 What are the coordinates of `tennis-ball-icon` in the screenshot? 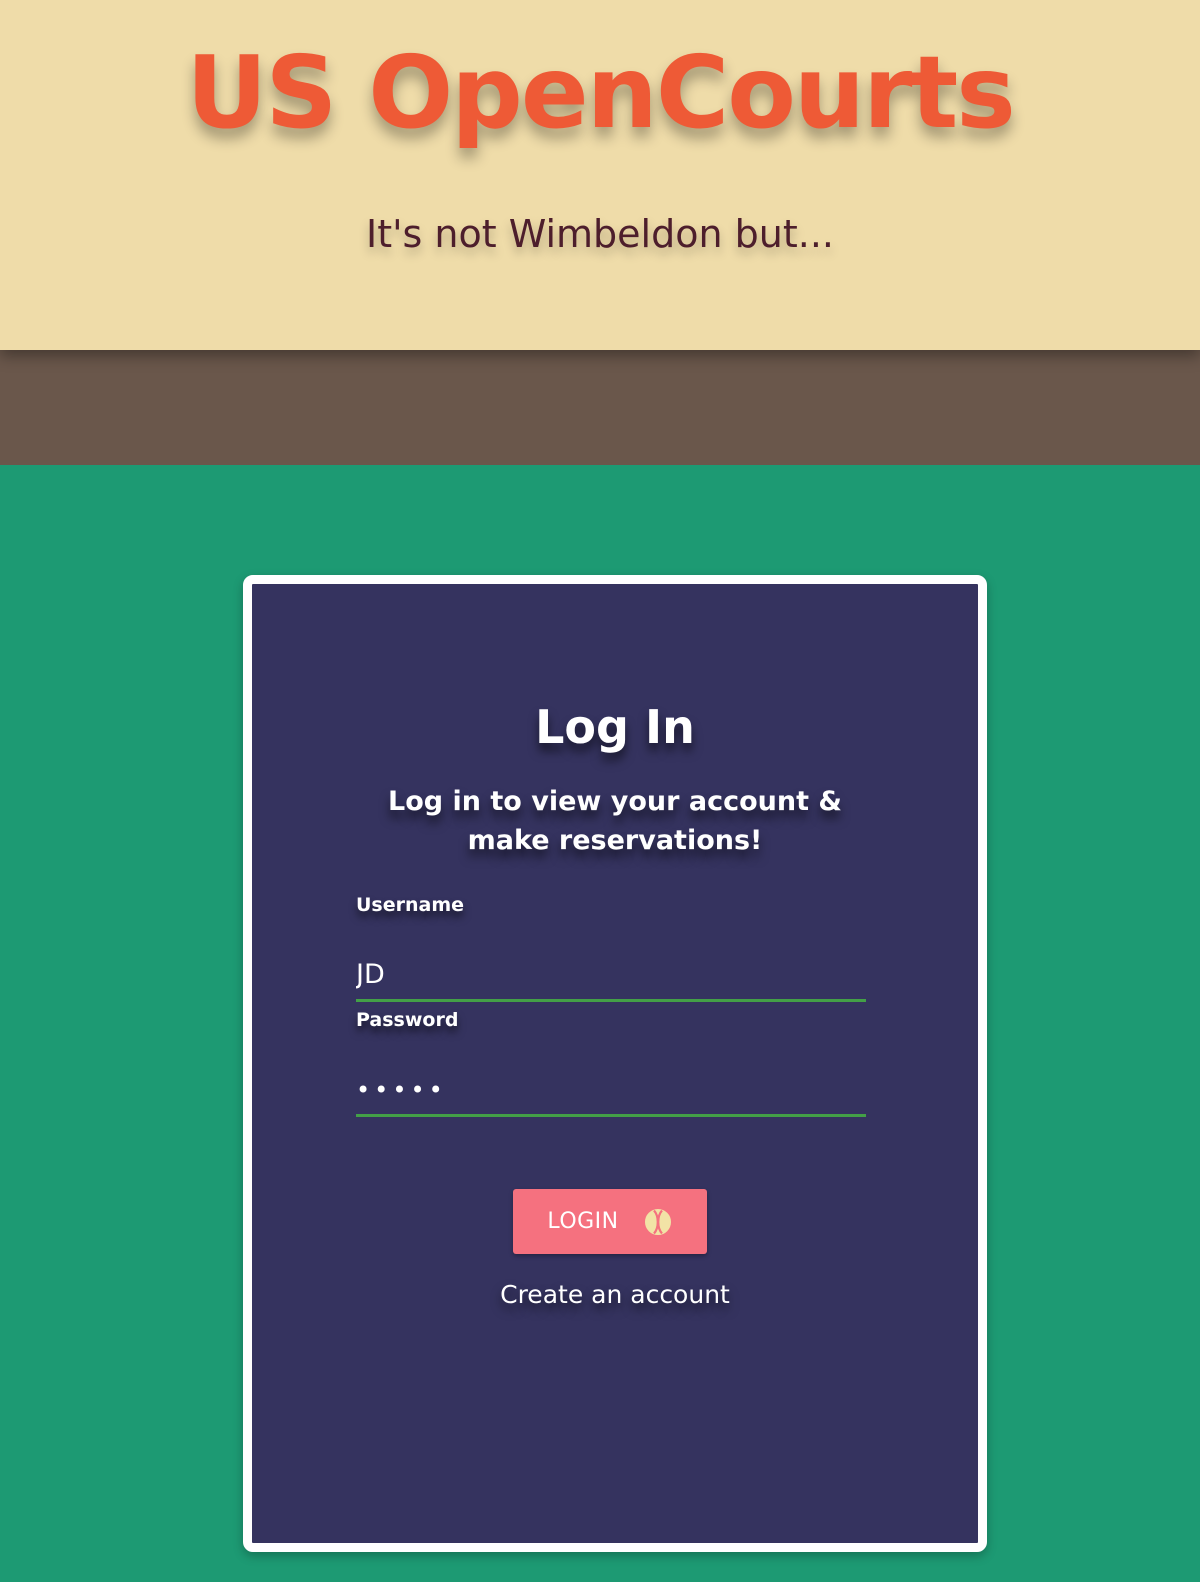 It's located at (657, 1221).